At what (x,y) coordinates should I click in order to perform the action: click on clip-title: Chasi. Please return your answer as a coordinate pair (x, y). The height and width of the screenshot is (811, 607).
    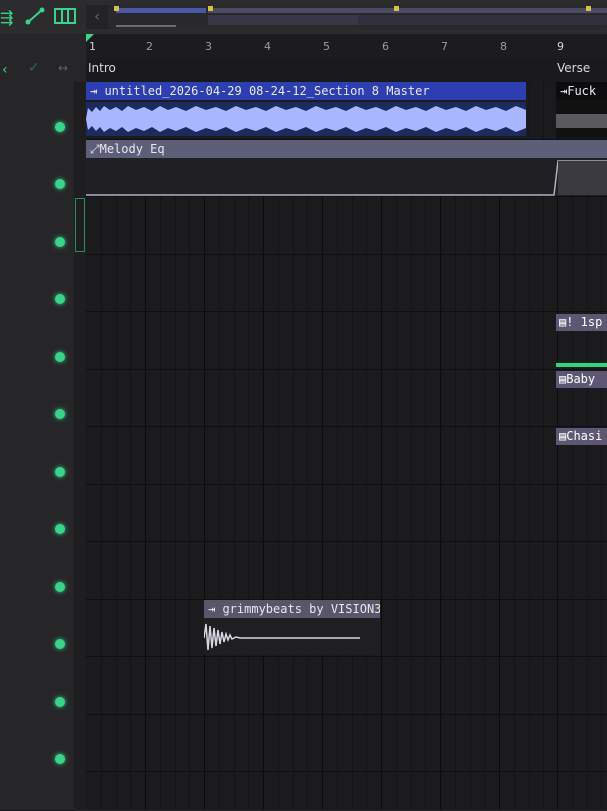
    Looking at the image, I should click on (584, 436).